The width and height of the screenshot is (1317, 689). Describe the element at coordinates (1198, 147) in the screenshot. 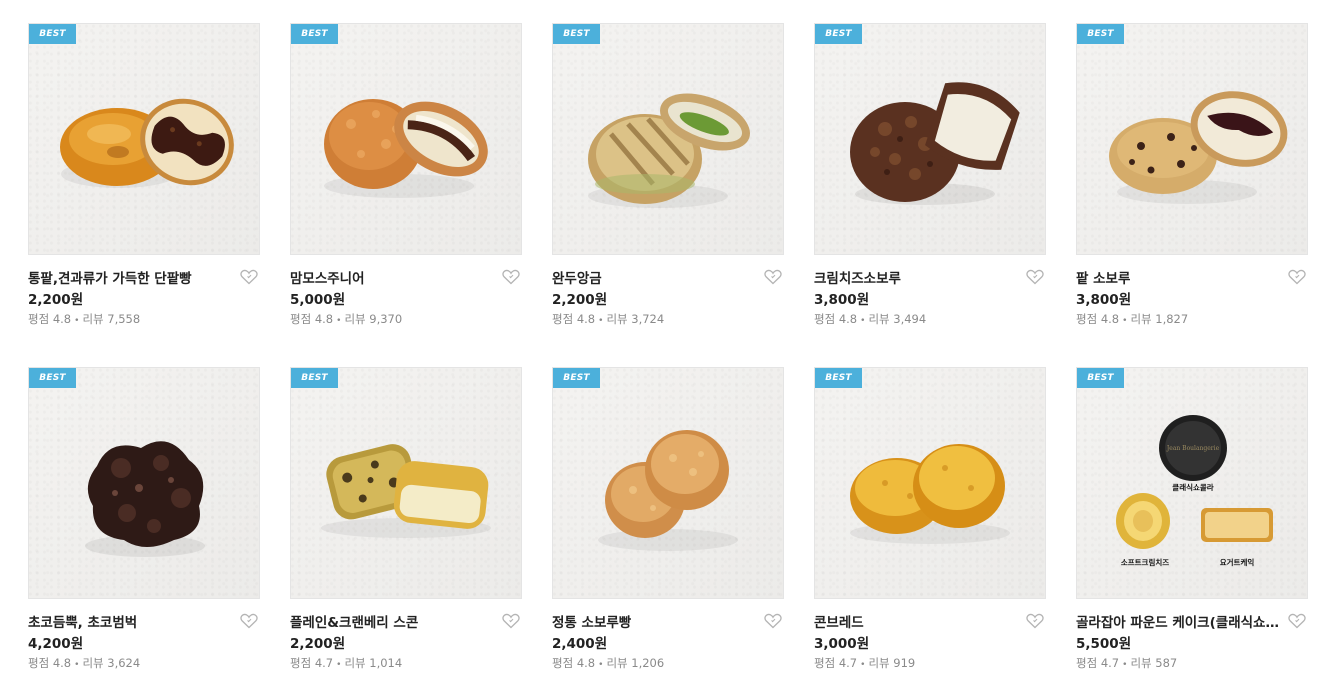

I see `product-photo-red-bean-soboro` at that location.